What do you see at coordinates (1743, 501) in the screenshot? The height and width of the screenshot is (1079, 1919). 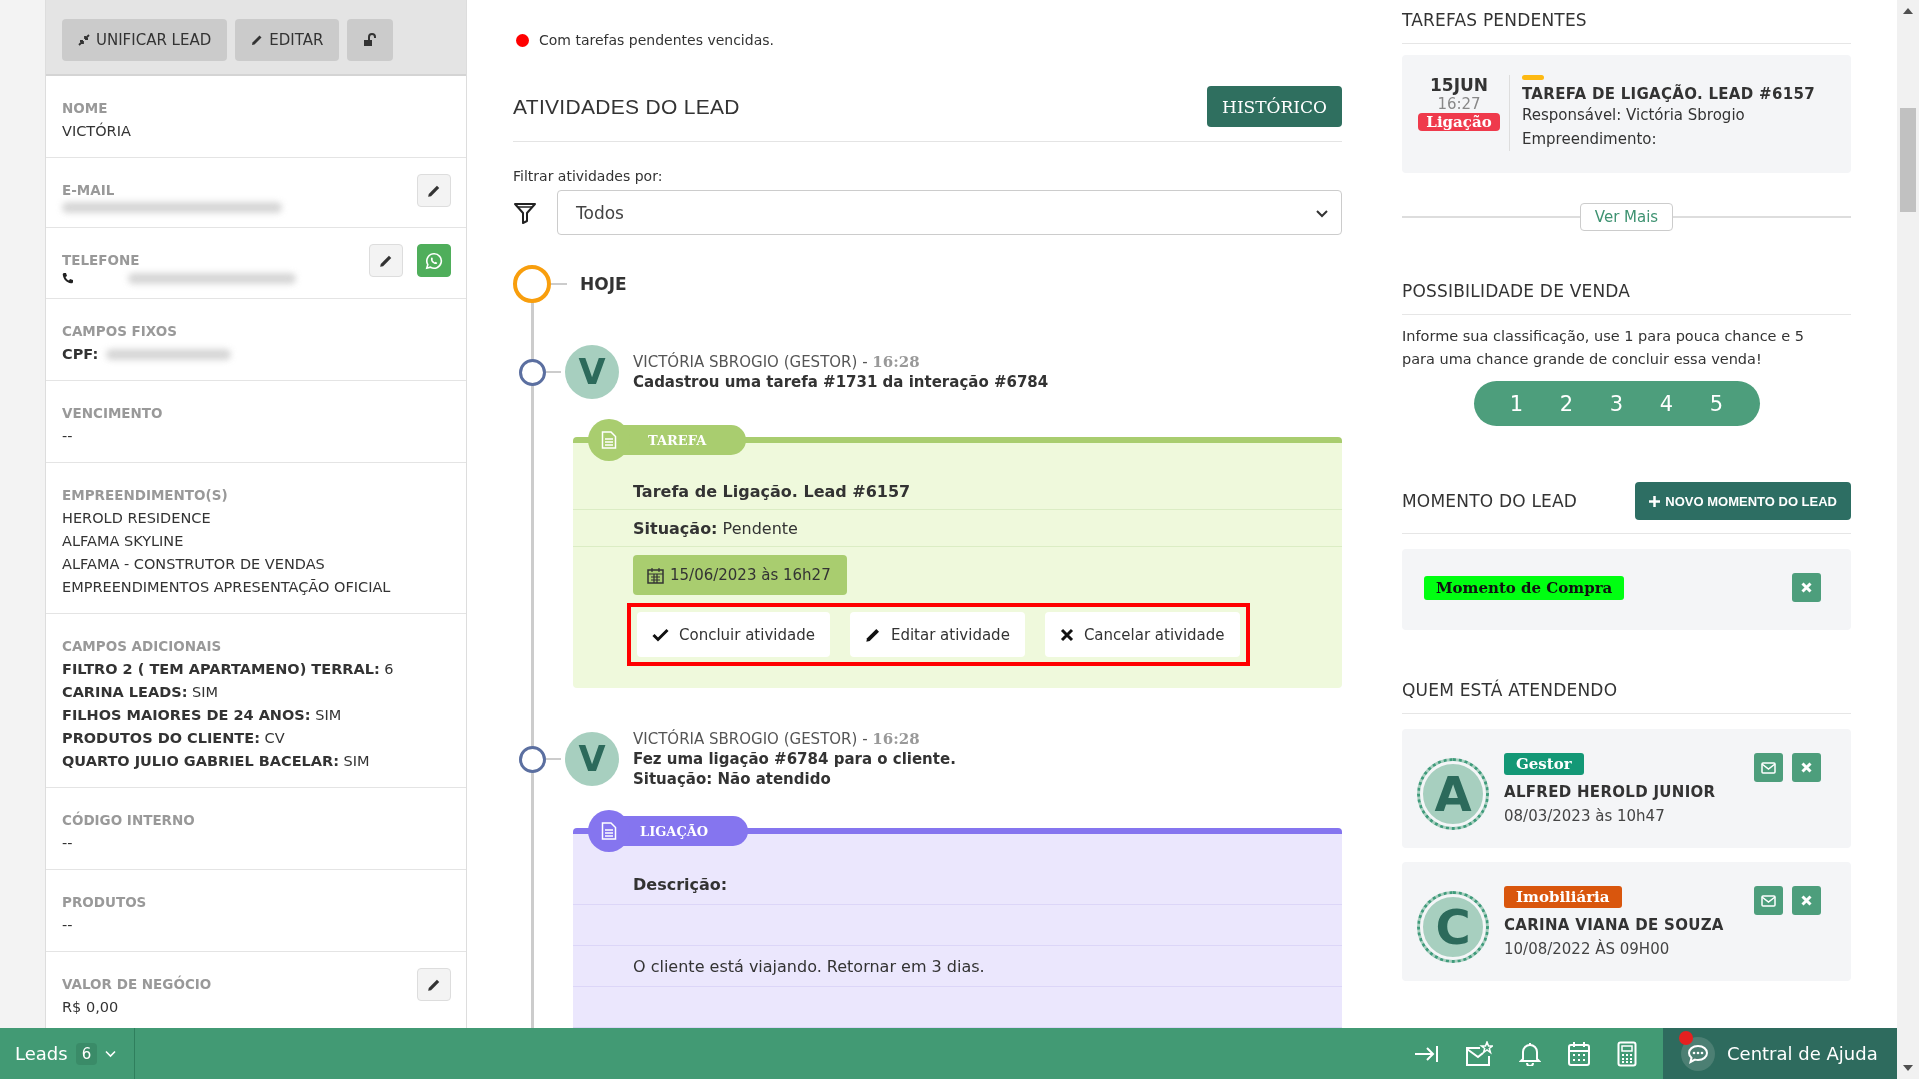 I see `new-moment-button: NOVO MOMENTO DO LEAD` at bounding box center [1743, 501].